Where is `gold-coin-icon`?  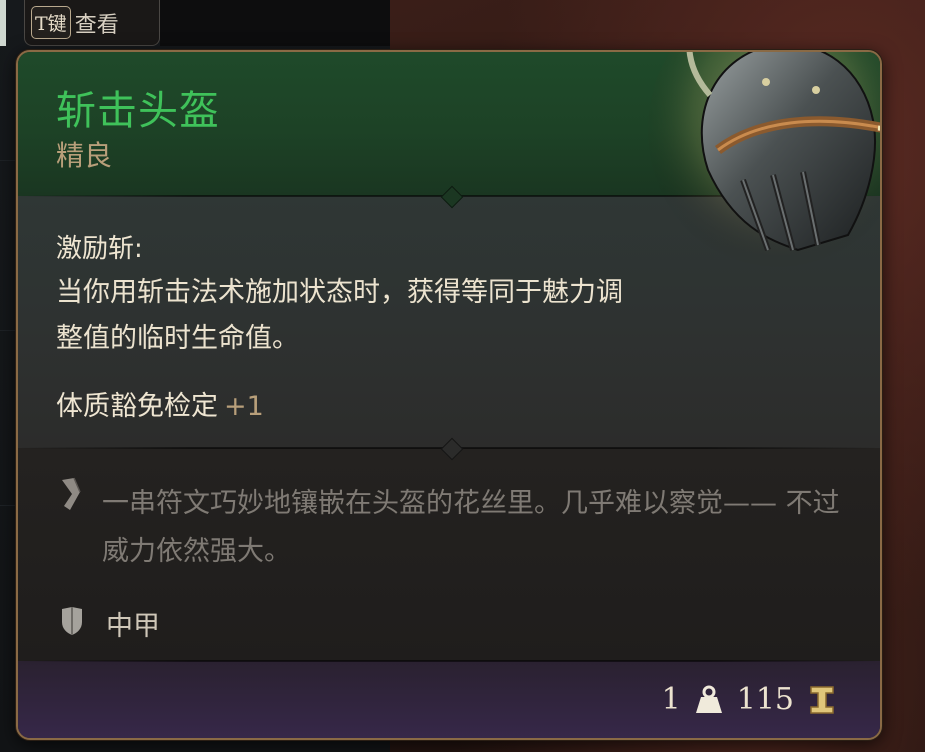
gold-coin-icon is located at coordinates (822, 699).